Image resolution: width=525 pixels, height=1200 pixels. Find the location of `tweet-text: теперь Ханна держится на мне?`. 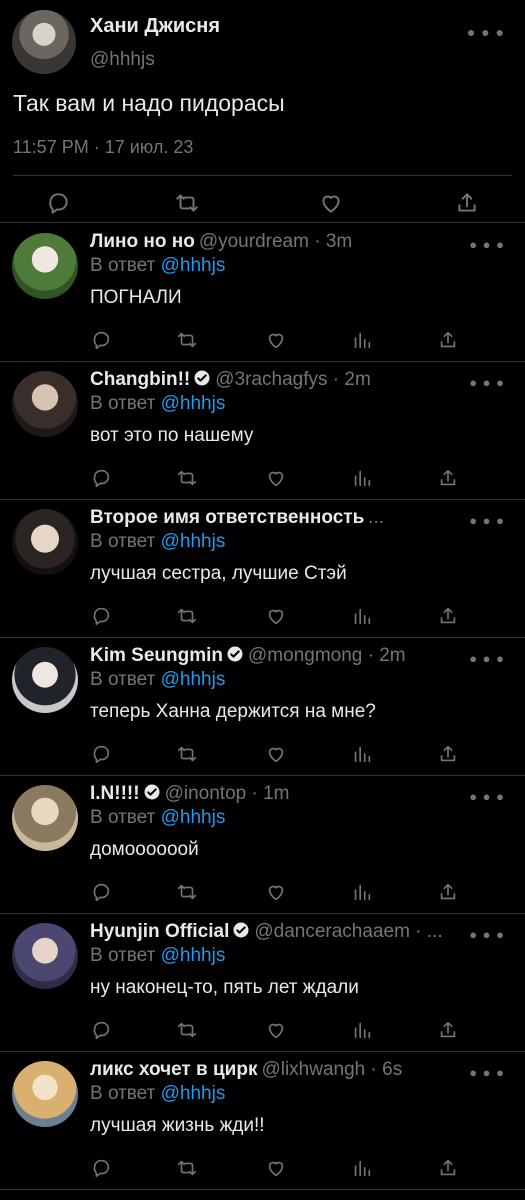

tweet-text: теперь Ханна держится на мне? is located at coordinates (233, 711).